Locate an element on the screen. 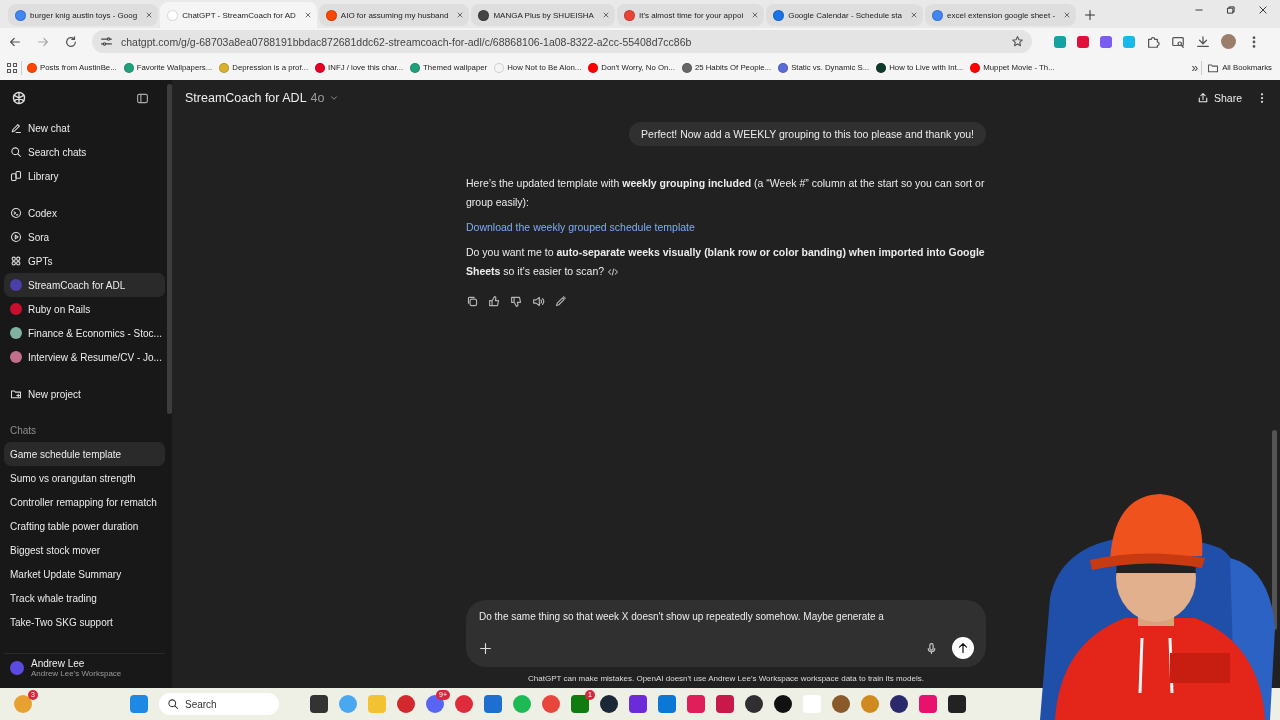 The height and width of the screenshot is (720, 1280). browser-tab: MANGA Plus by SHUEISHA is located at coordinates (543, 15).